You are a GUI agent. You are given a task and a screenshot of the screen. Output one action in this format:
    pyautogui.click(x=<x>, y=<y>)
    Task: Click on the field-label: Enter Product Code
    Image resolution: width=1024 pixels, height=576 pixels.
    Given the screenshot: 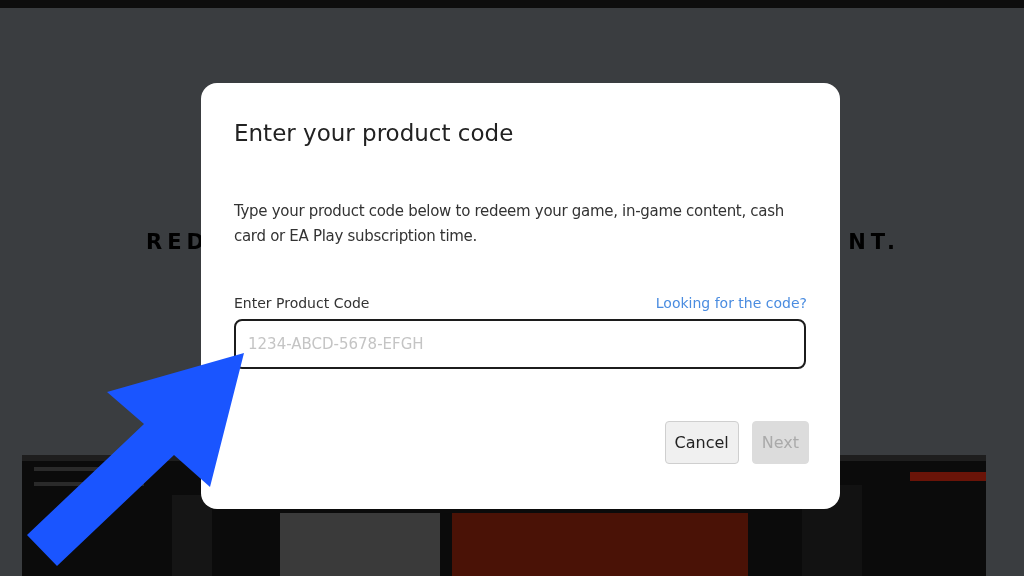 What is the action you would take?
    pyautogui.click(x=302, y=303)
    